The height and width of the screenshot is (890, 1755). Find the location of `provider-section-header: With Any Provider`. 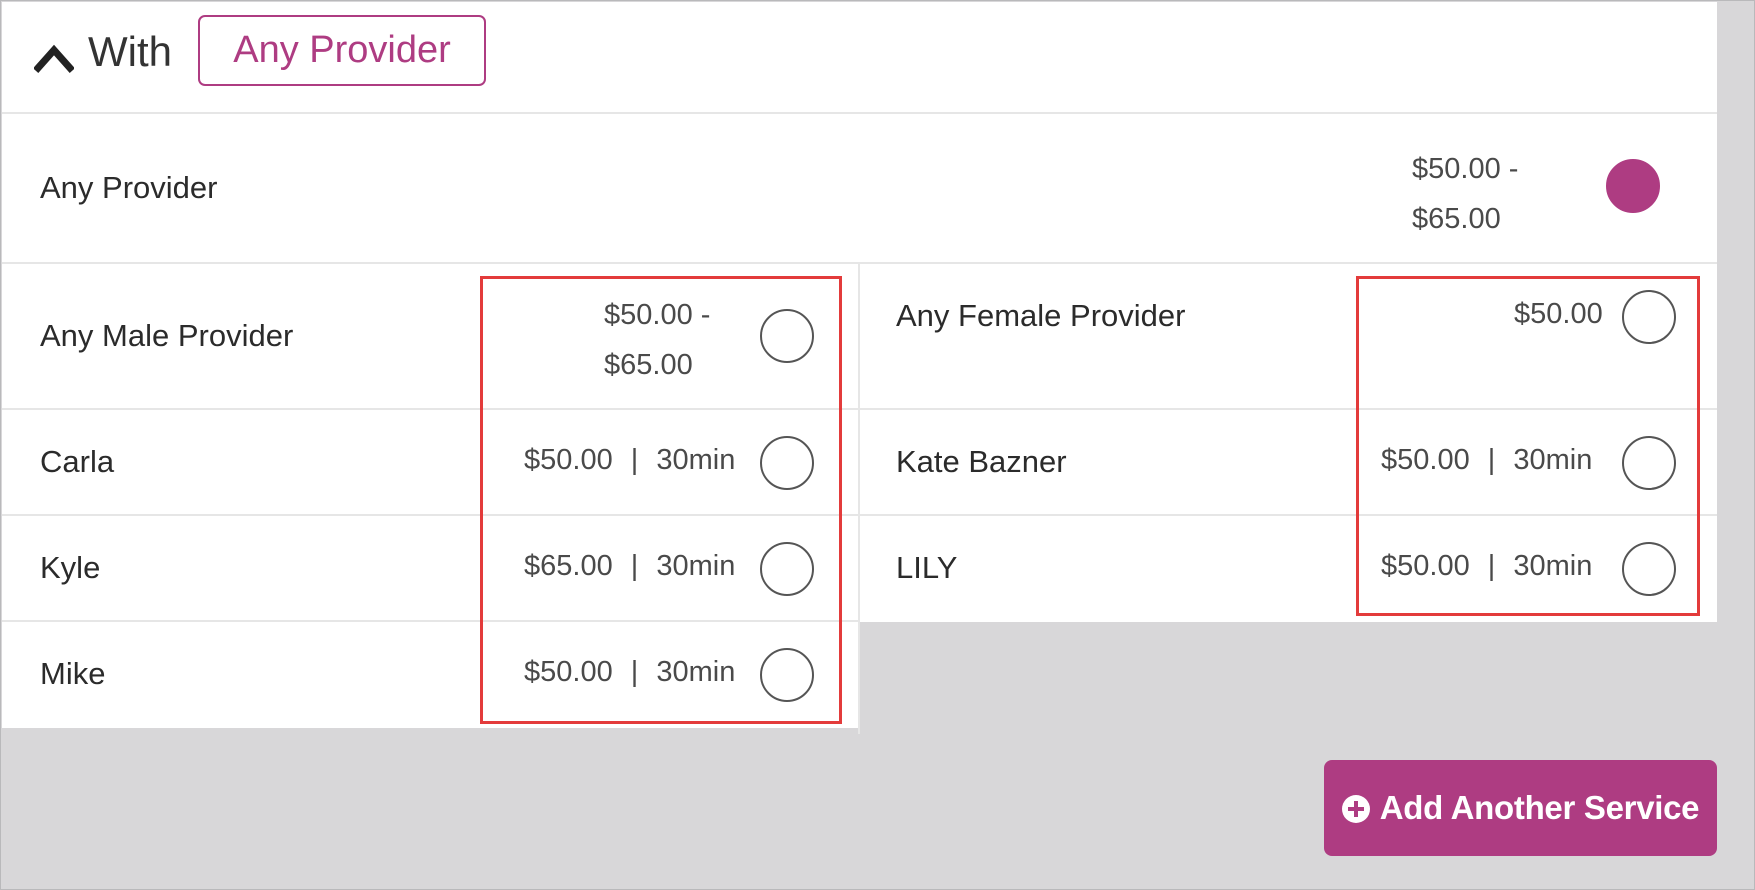

provider-section-header: With Any Provider is located at coordinates (859, 58).